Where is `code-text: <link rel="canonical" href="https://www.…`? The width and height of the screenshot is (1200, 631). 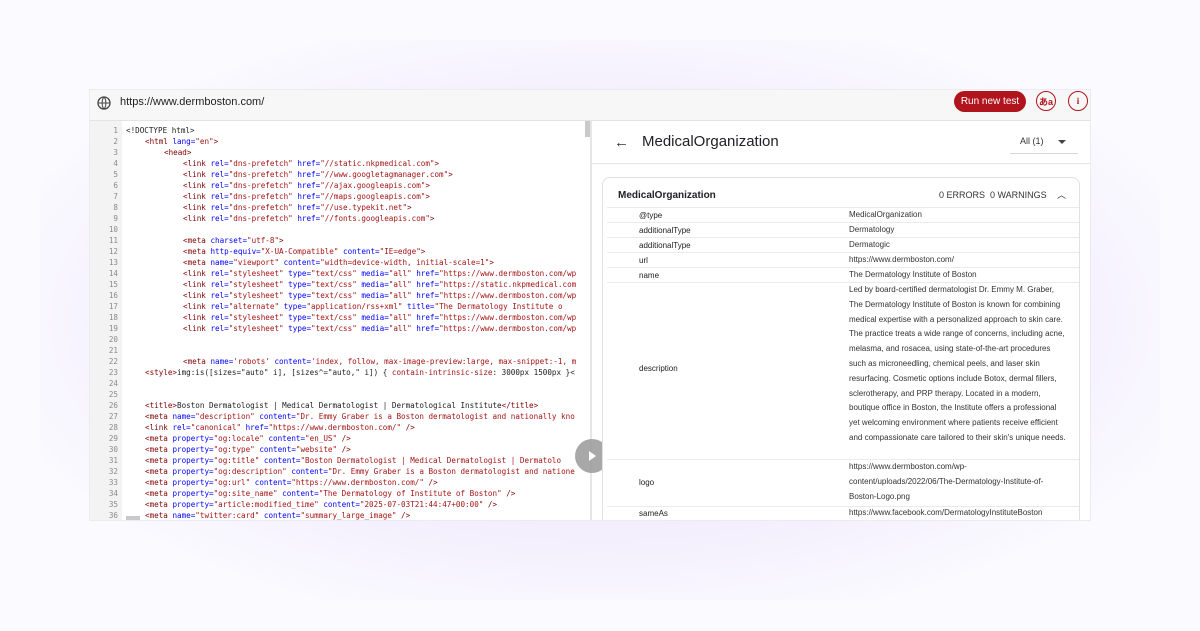 code-text: <link rel="canonical" href="https://www.… is located at coordinates (280, 427).